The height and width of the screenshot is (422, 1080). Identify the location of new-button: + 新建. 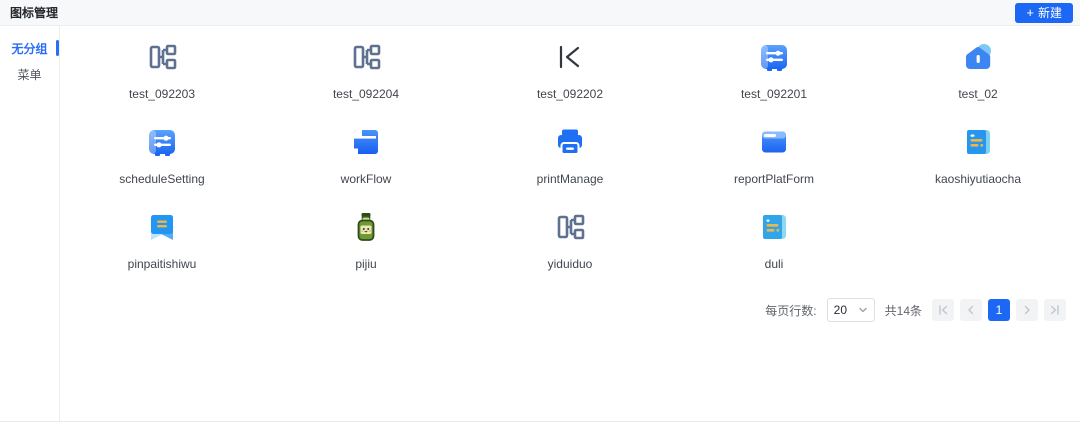
(1044, 12).